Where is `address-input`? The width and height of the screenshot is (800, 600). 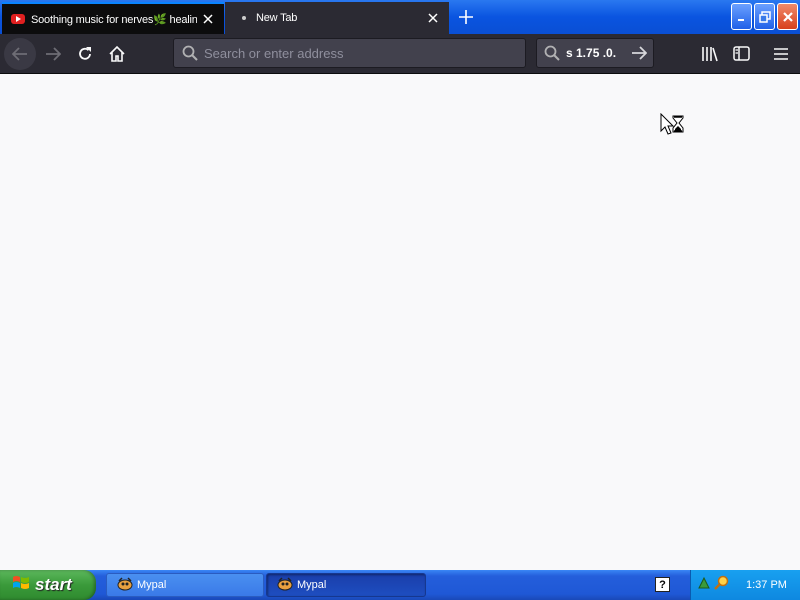
address-input is located at coordinates (364, 53).